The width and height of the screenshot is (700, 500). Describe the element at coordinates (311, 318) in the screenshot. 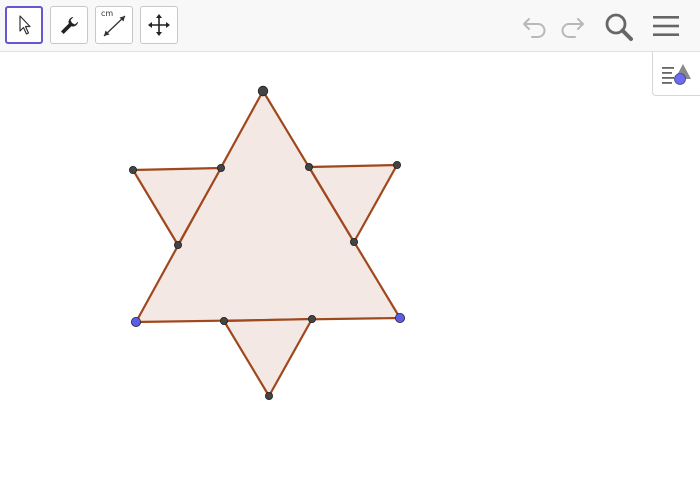

I see `point-i6` at that location.